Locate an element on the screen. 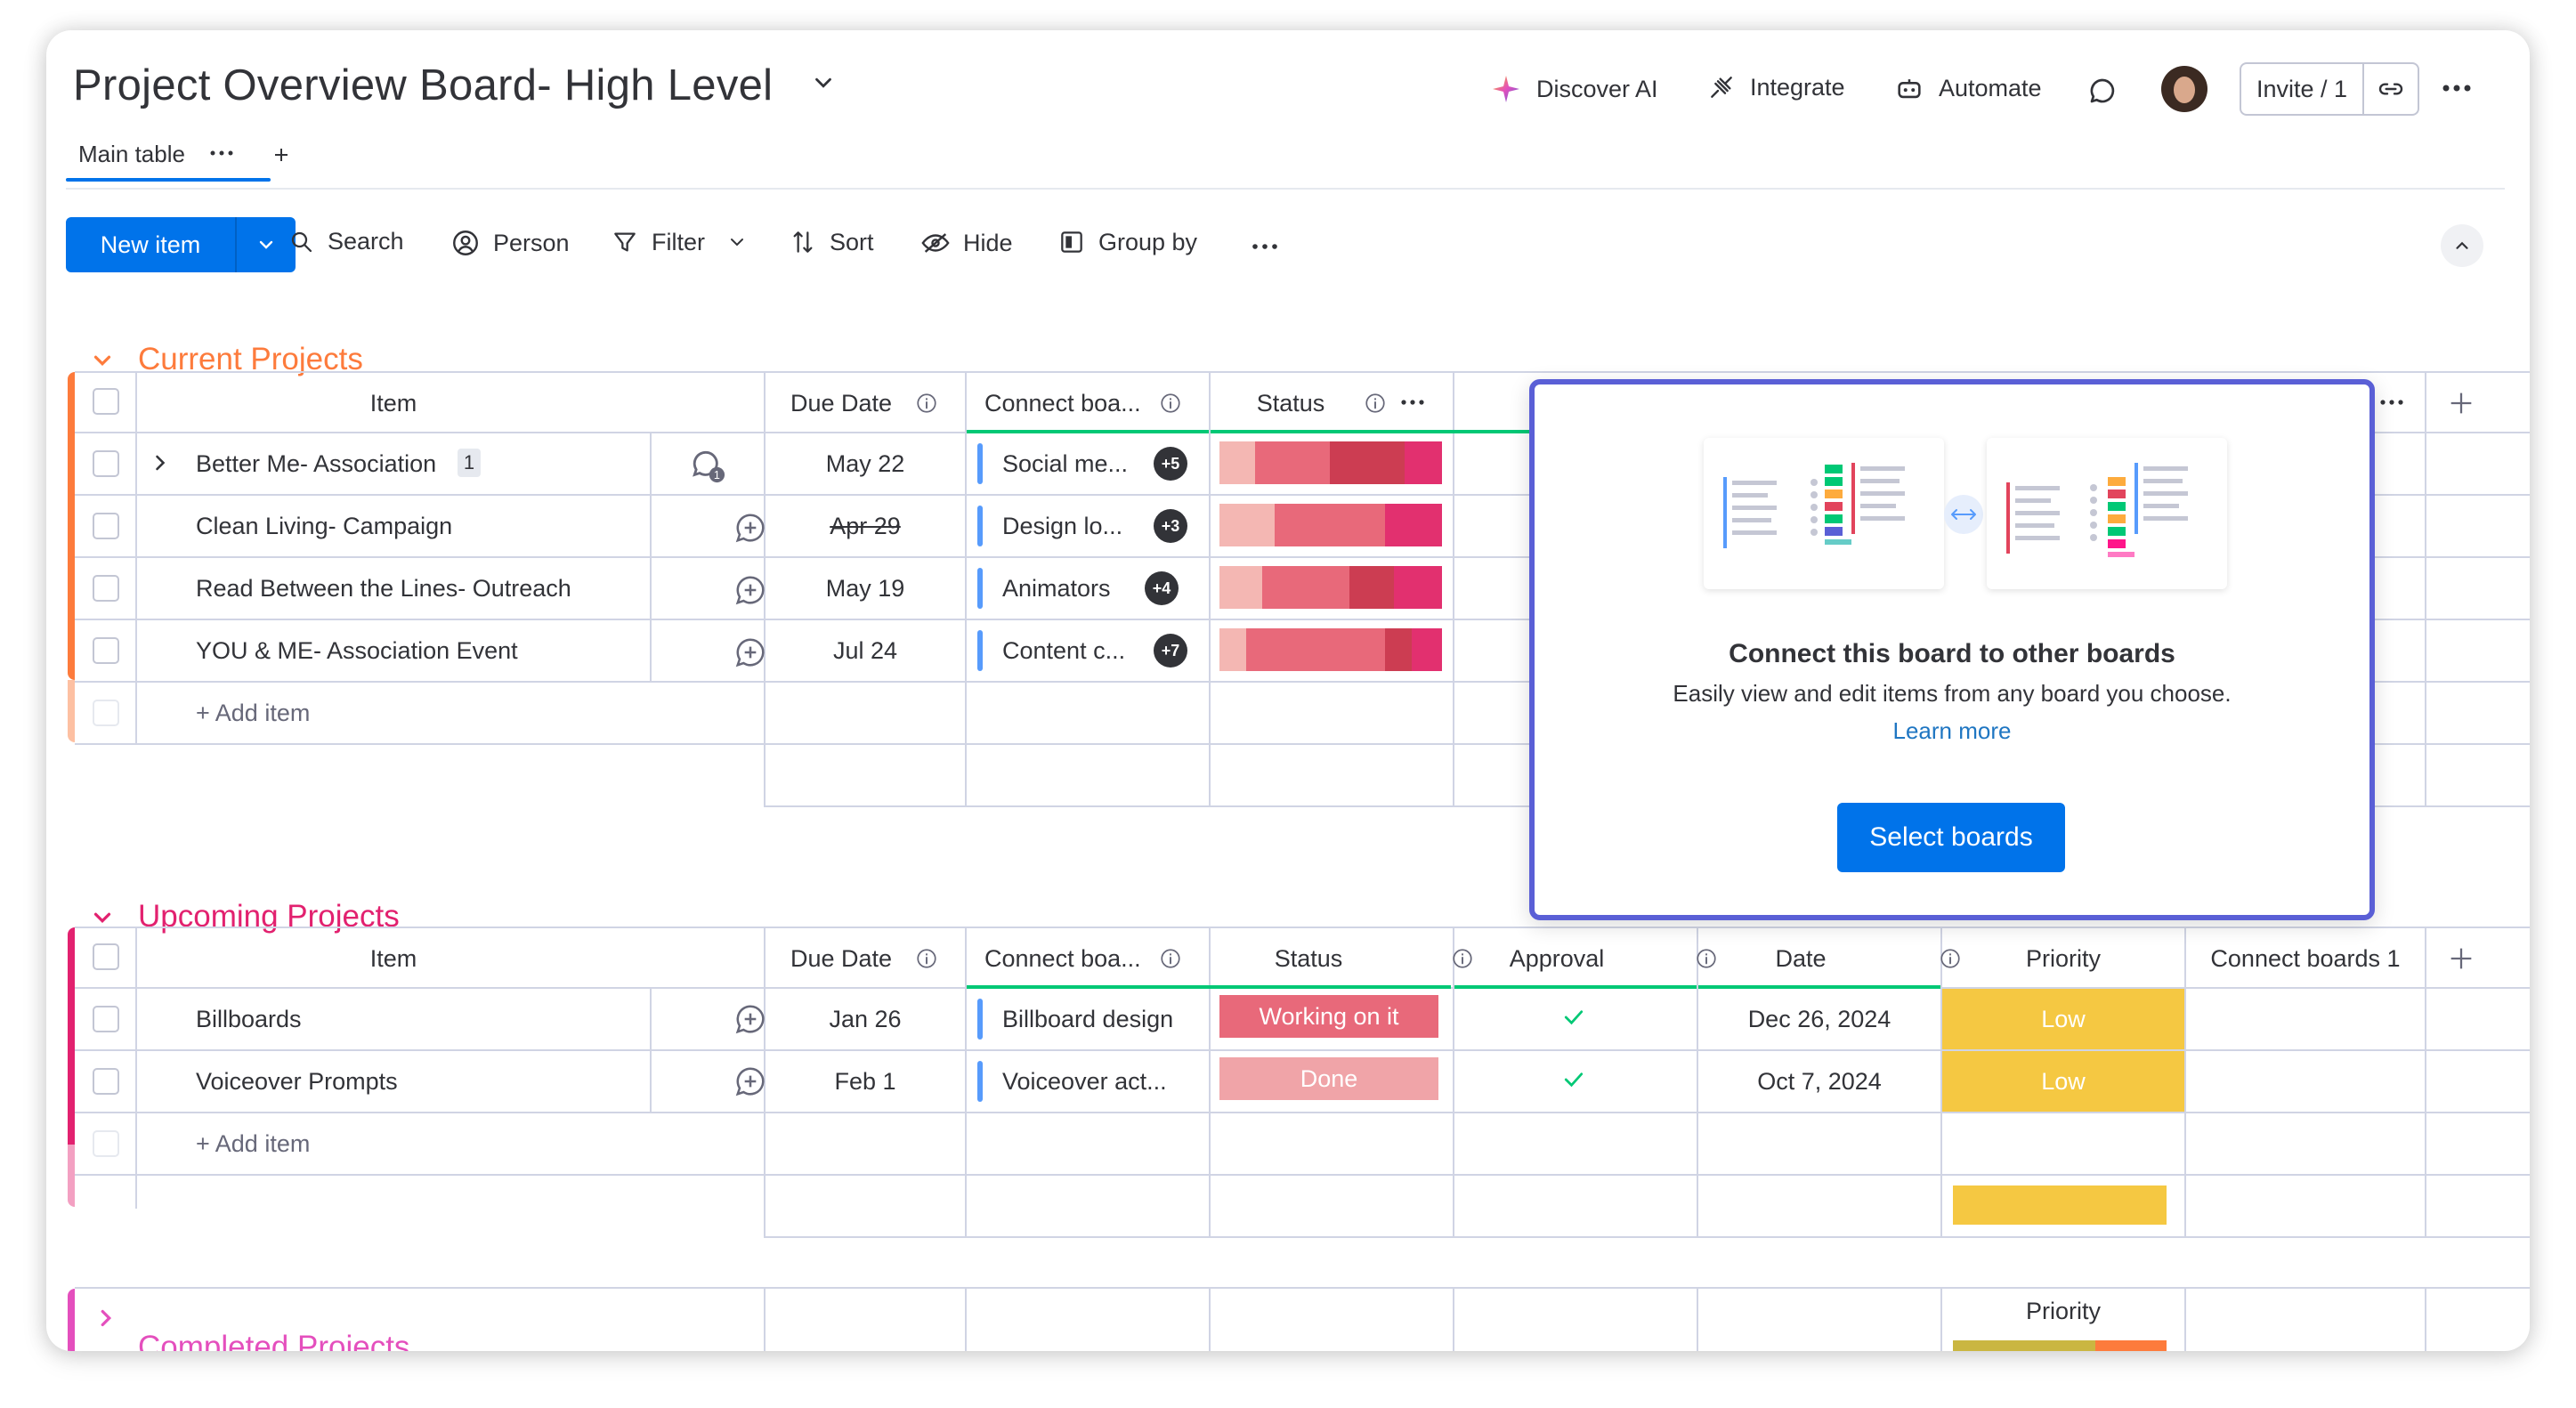 The width and height of the screenshot is (2576, 1408). integrate-button: Integrate is located at coordinates (1776, 87).